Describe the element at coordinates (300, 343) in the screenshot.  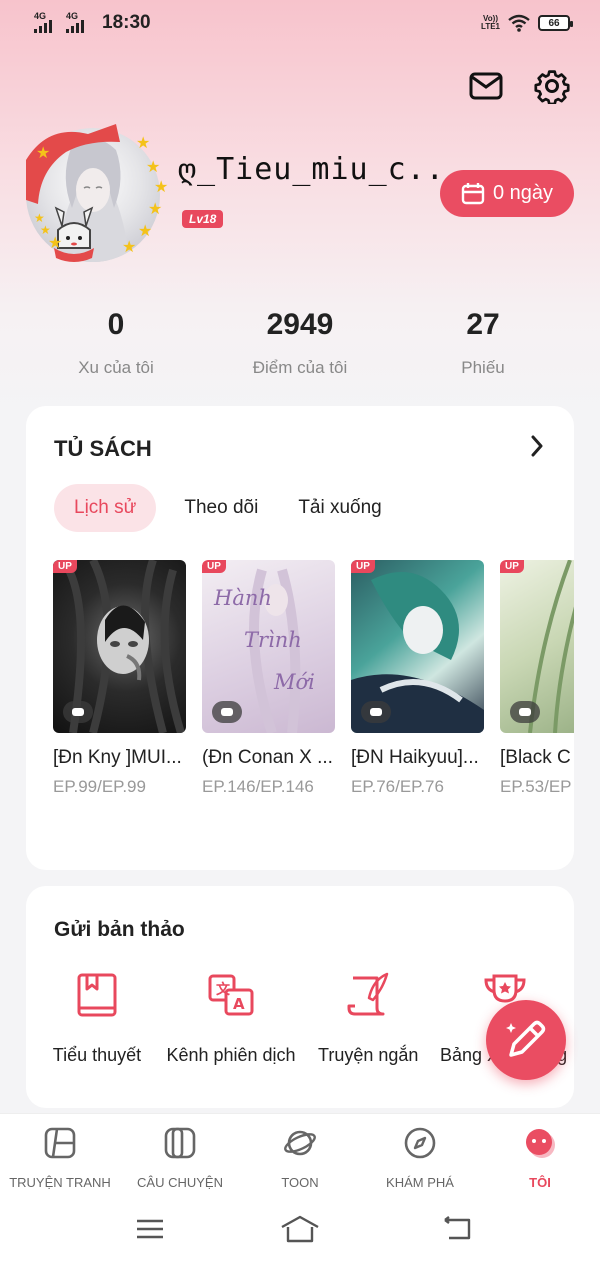
I see `stat-points: 2949 Điểm của tôi` at that location.